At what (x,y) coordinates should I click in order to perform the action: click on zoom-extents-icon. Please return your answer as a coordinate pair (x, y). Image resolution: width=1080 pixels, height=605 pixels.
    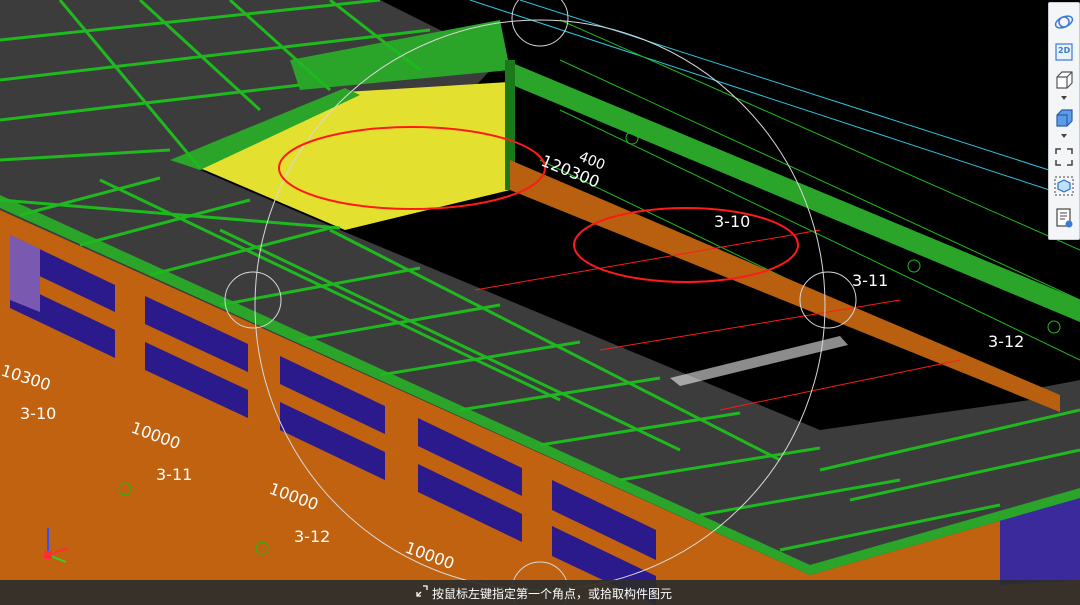
    Looking at the image, I should click on (1064, 157).